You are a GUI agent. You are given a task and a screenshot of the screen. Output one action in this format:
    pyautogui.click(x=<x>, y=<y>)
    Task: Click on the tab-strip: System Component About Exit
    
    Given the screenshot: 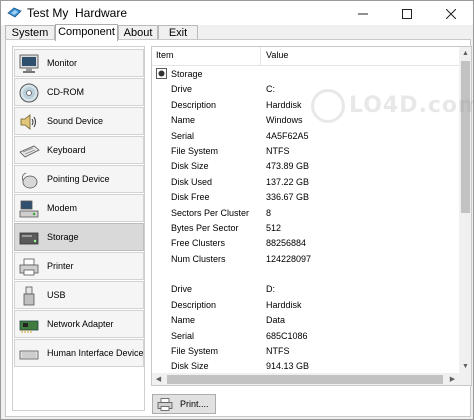 What is the action you would take?
    pyautogui.click(x=238, y=32)
    